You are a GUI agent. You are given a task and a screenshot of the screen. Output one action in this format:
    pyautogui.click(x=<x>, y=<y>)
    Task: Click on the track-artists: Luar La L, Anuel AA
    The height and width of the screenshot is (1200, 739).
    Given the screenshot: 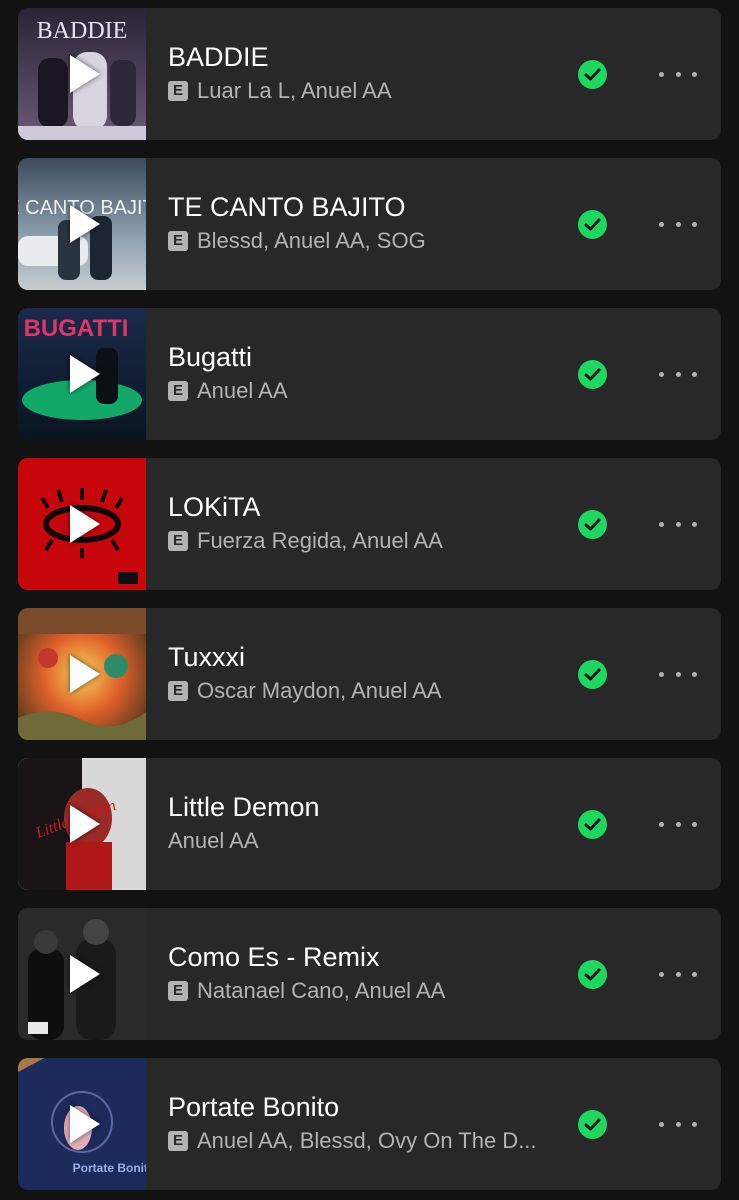 What is the action you would take?
    pyautogui.click(x=294, y=90)
    